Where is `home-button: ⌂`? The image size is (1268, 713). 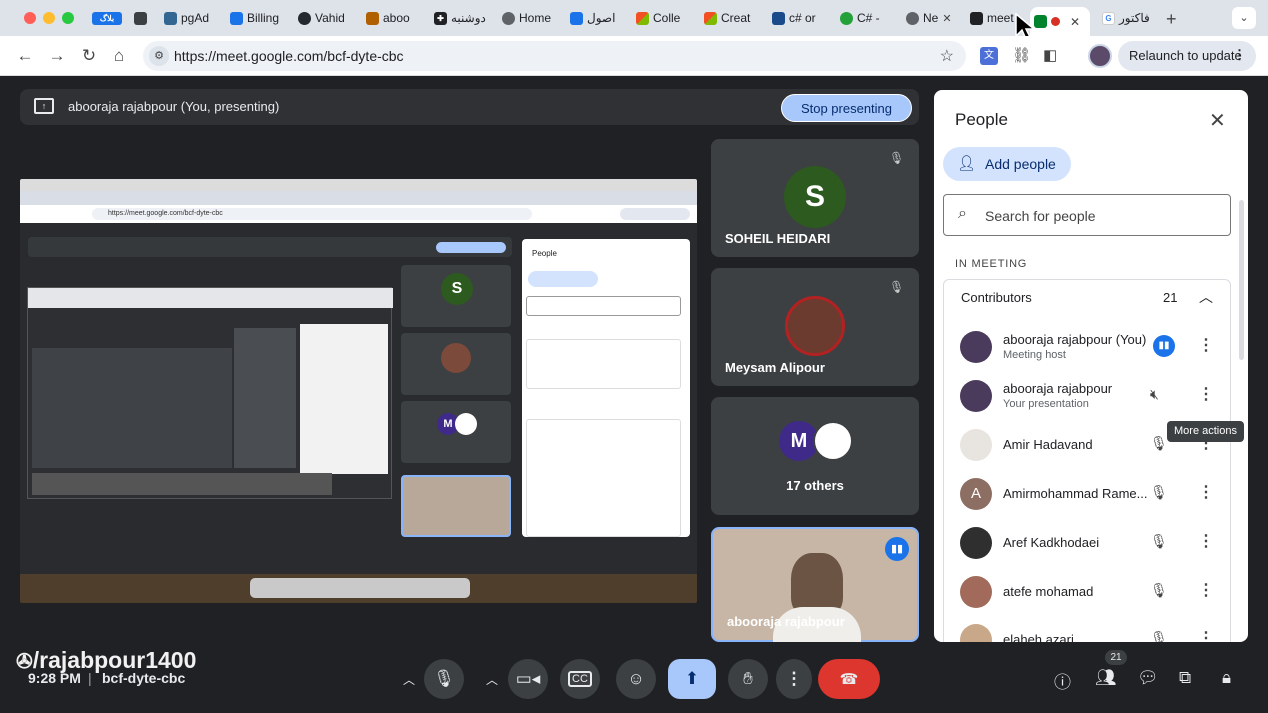 home-button: ⌂ is located at coordinates (119, 56).